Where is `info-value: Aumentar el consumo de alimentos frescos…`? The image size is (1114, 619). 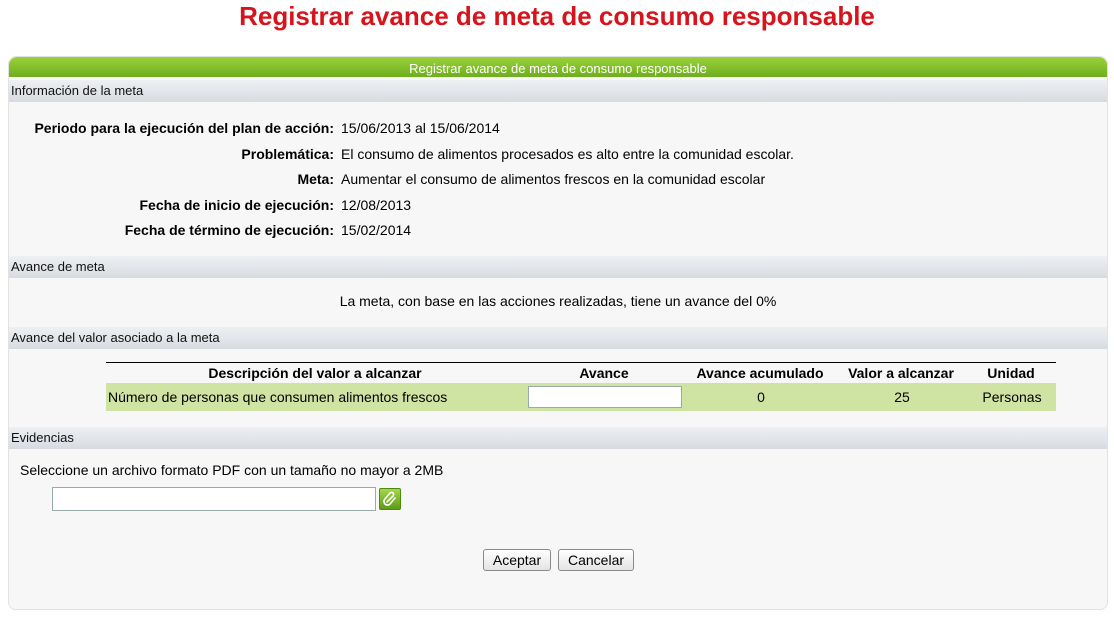 info-value: Aumentar el consumo de alimentos frescos… is located at coordinates (553, 179).